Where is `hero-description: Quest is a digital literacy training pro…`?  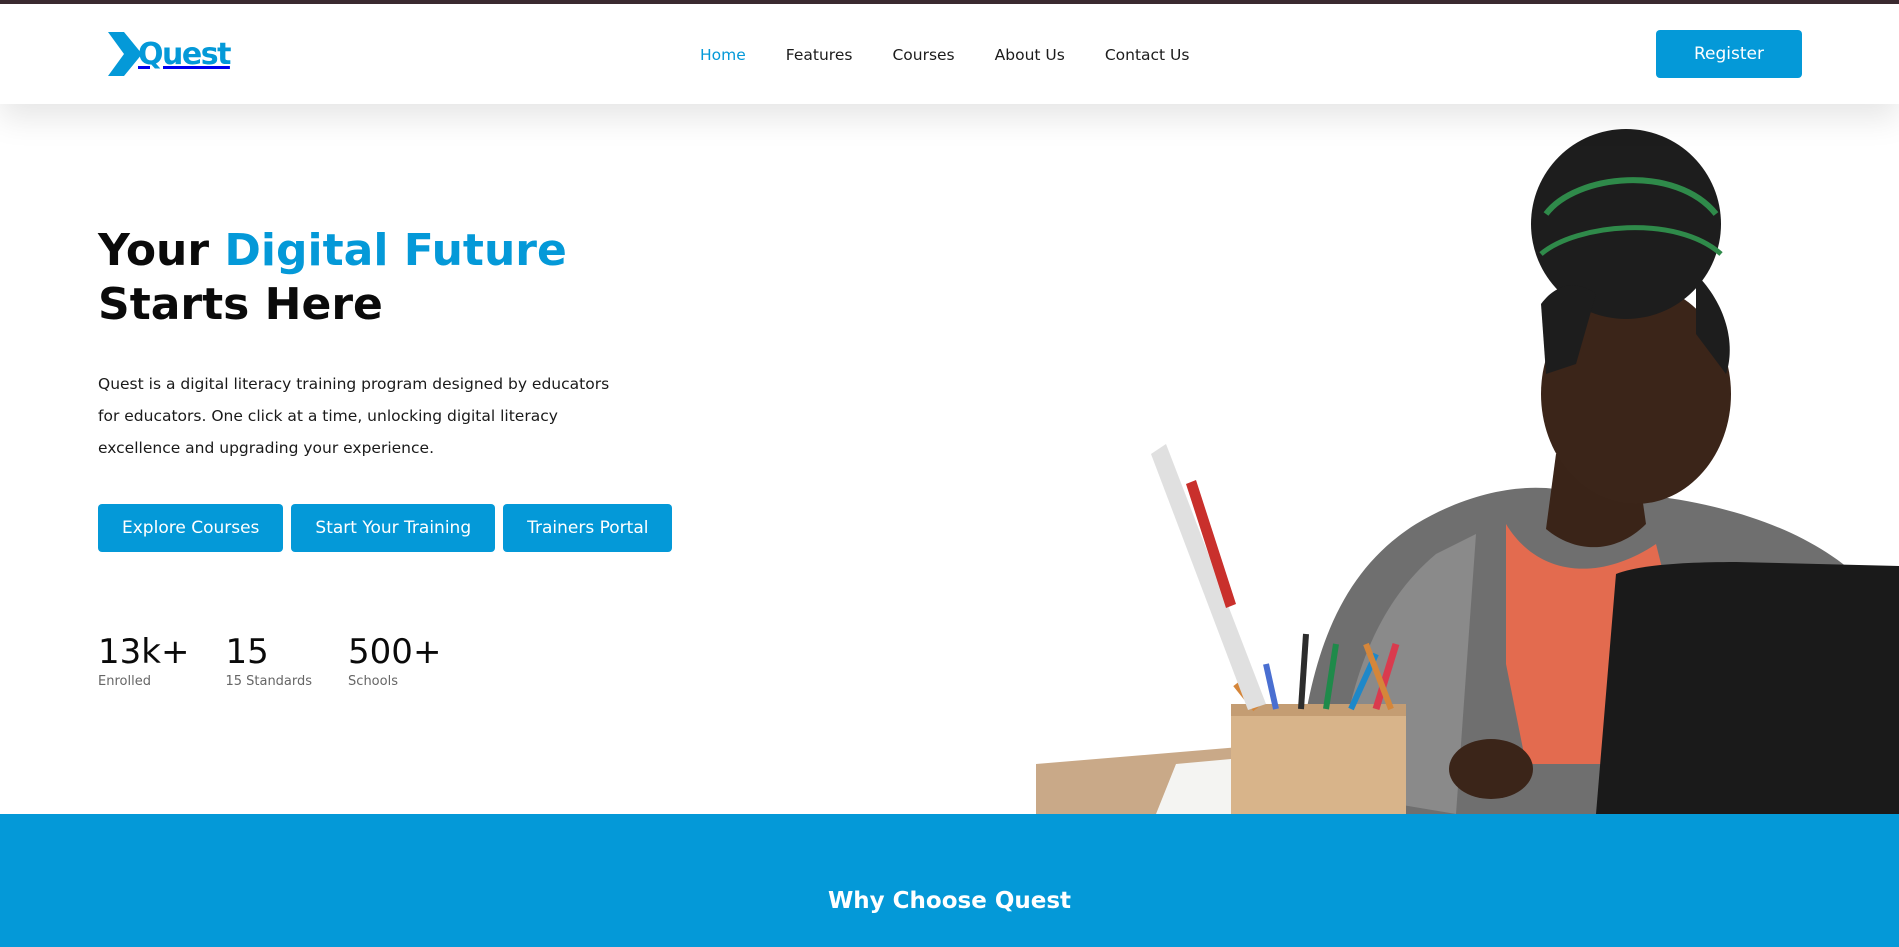 hero-description: Quest is a digital literacy training pro… is located at coordinates (354, 416).